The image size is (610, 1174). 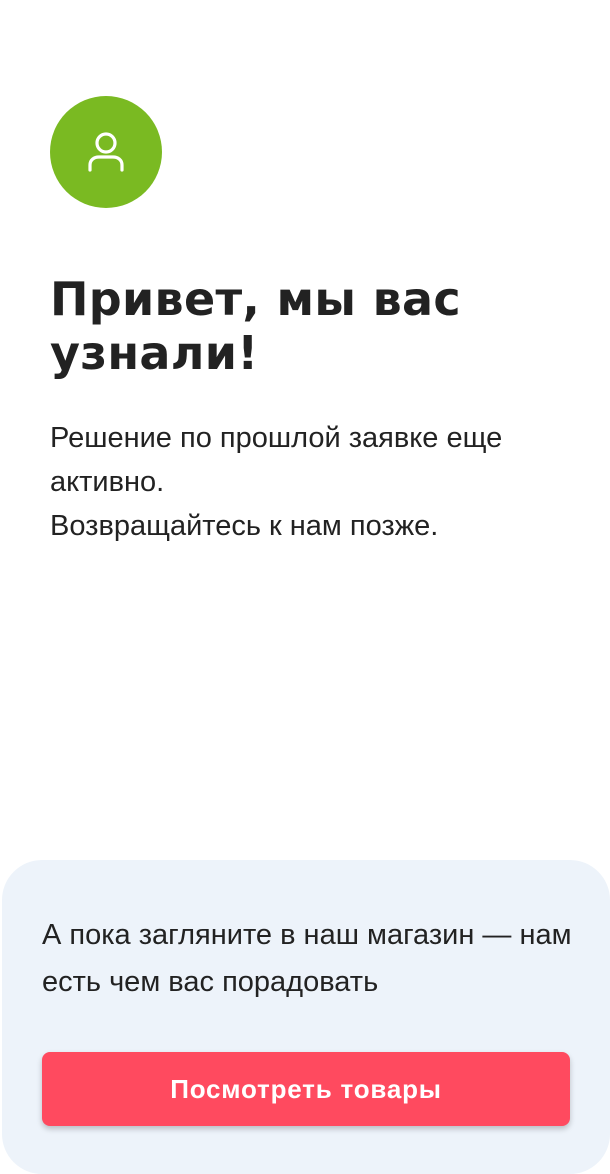 I want to click on page-title: Привет, мы вас узнали!, so click(x=255, y=326).